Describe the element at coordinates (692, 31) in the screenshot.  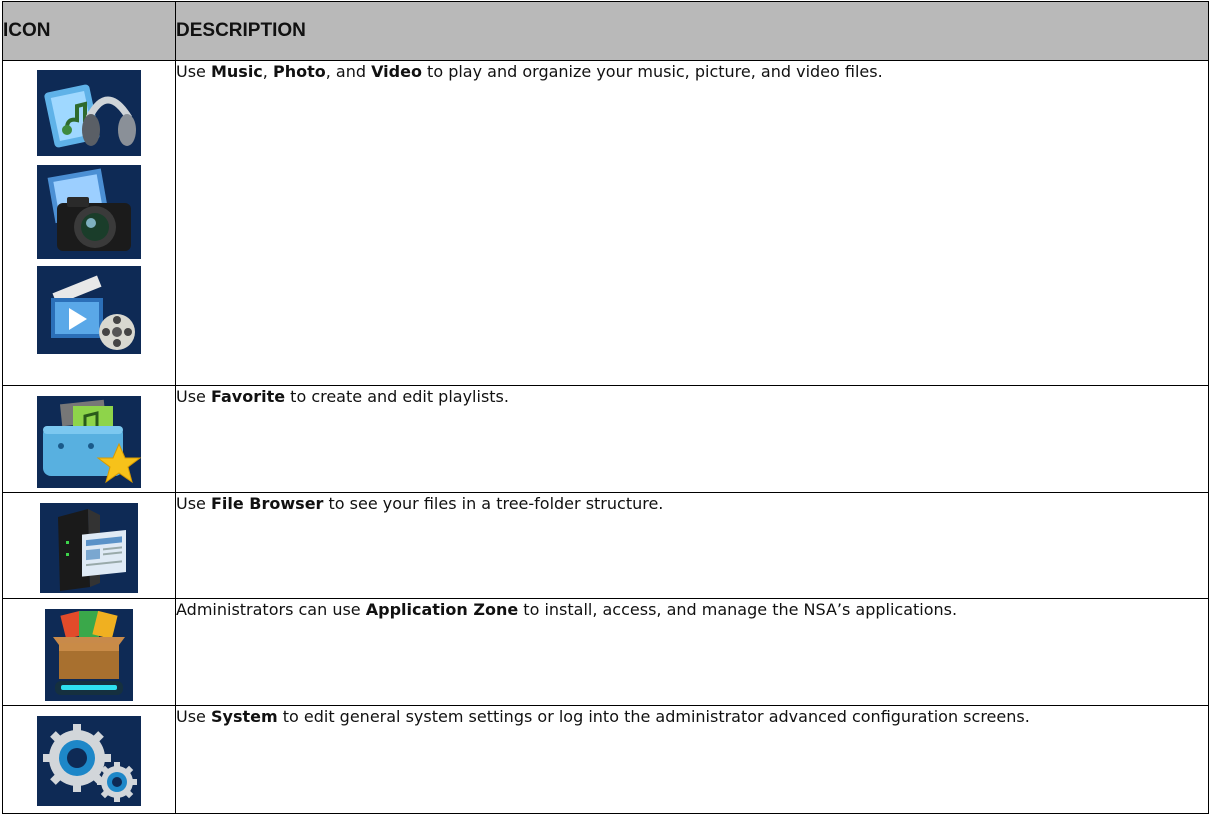
I see `description-column-header: DESCRIPTION` at that location.